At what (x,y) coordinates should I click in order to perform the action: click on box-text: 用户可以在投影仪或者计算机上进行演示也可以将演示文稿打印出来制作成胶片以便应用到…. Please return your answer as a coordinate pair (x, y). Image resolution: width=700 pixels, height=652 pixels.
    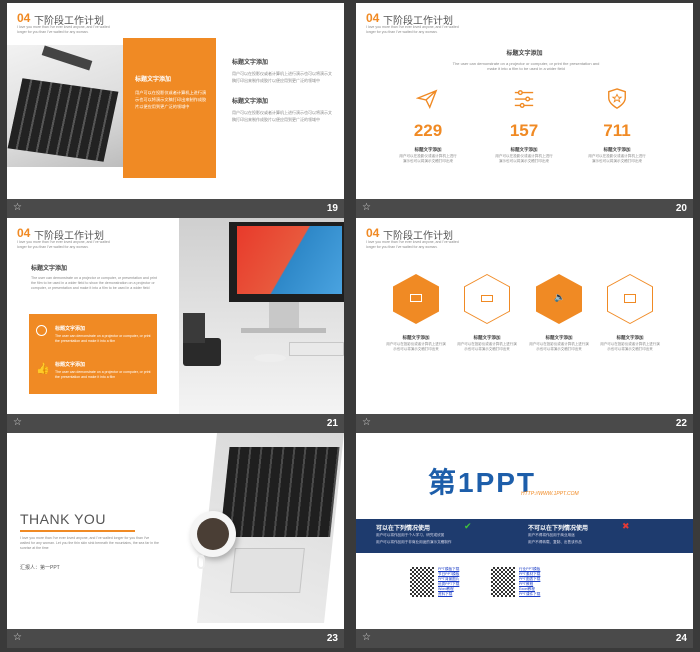
    Looking at the image, I should click on (171, 99).